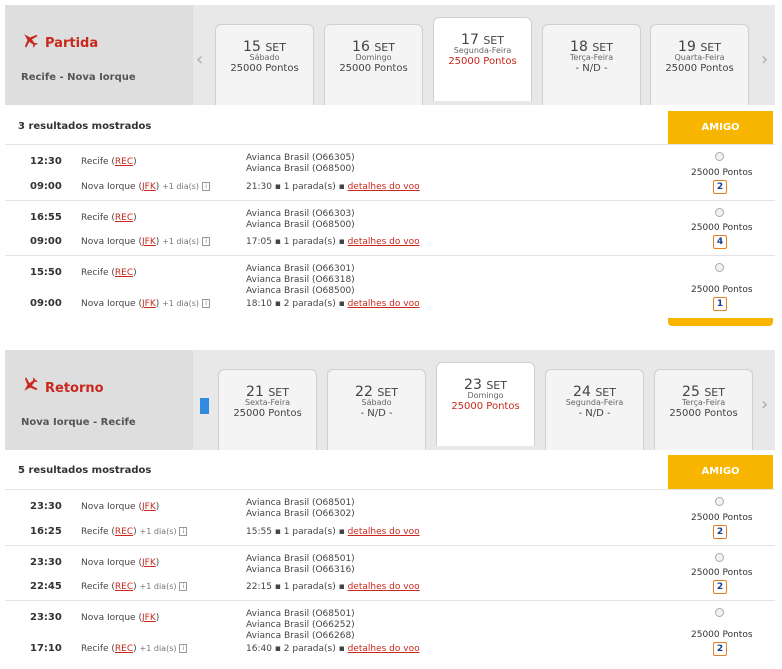  I want to click on flight-duration: 17:05, so click(259, 242).